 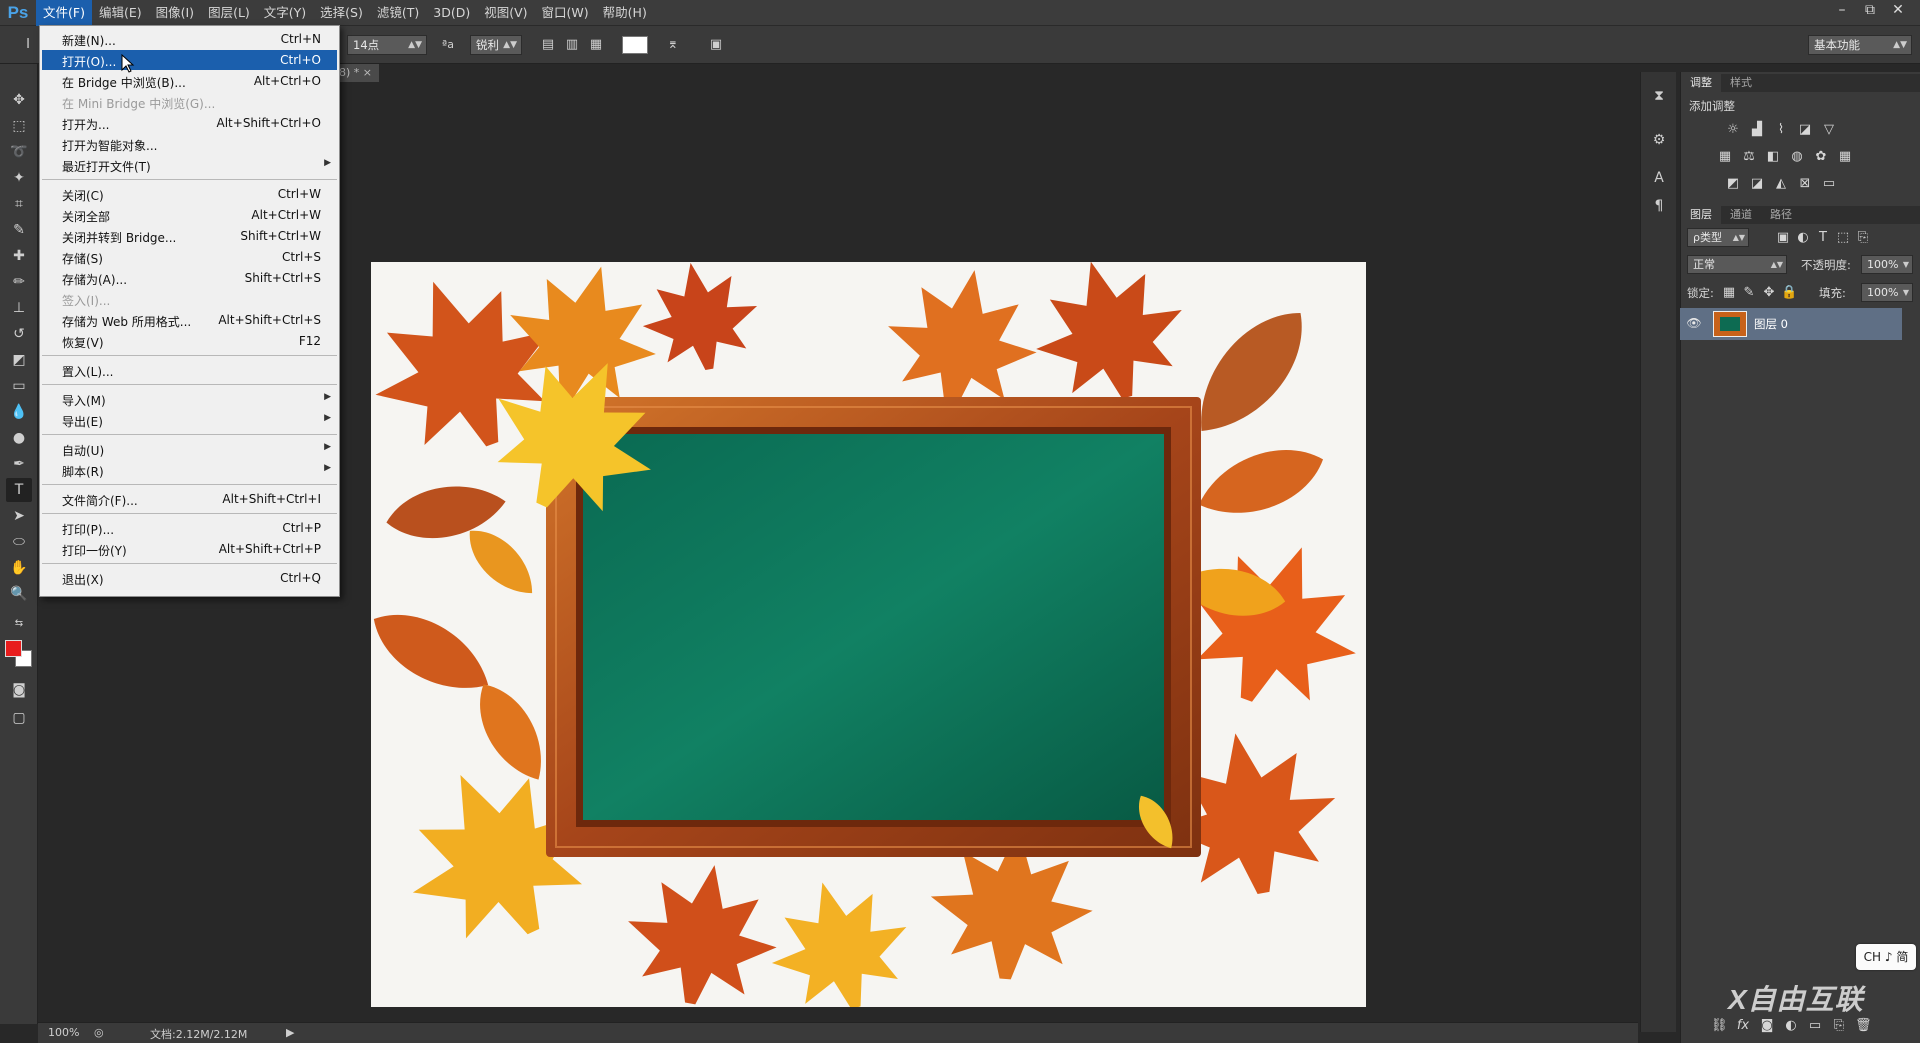 I want to click on menu-edit: 编辑(E), so click(x=120, y=13).